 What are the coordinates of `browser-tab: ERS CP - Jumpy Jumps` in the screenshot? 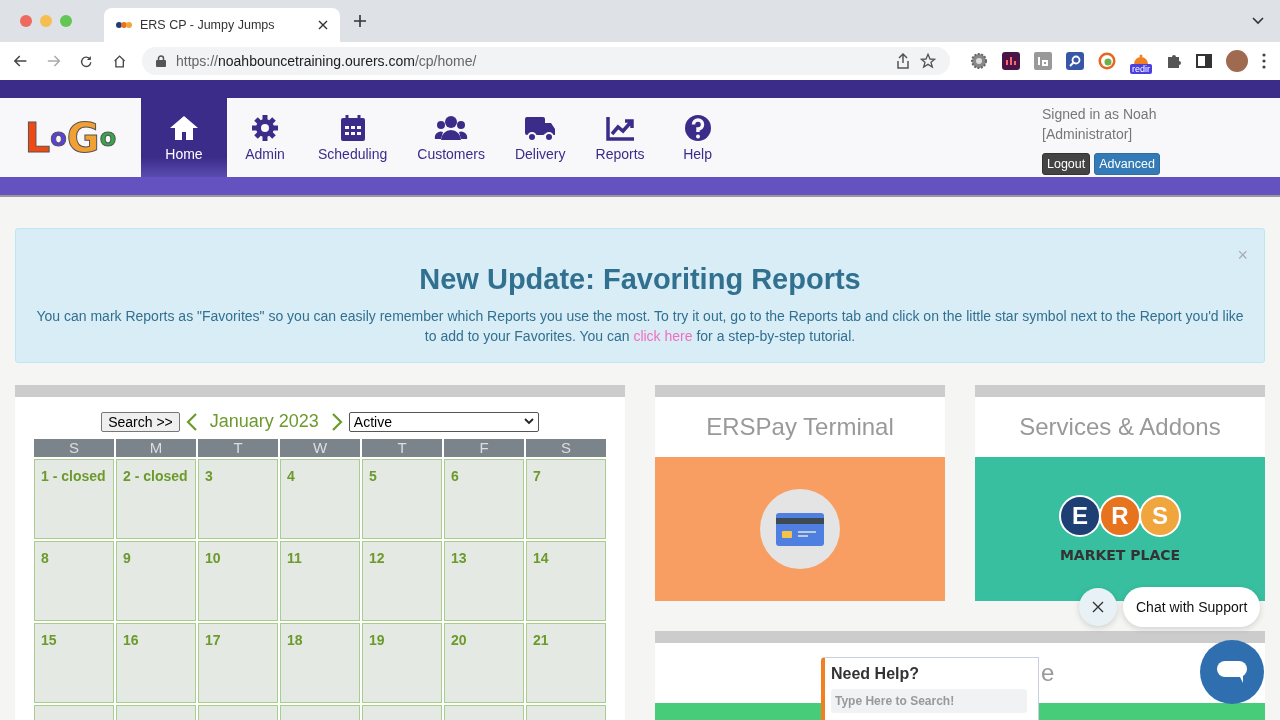 It's located at (222, 25).